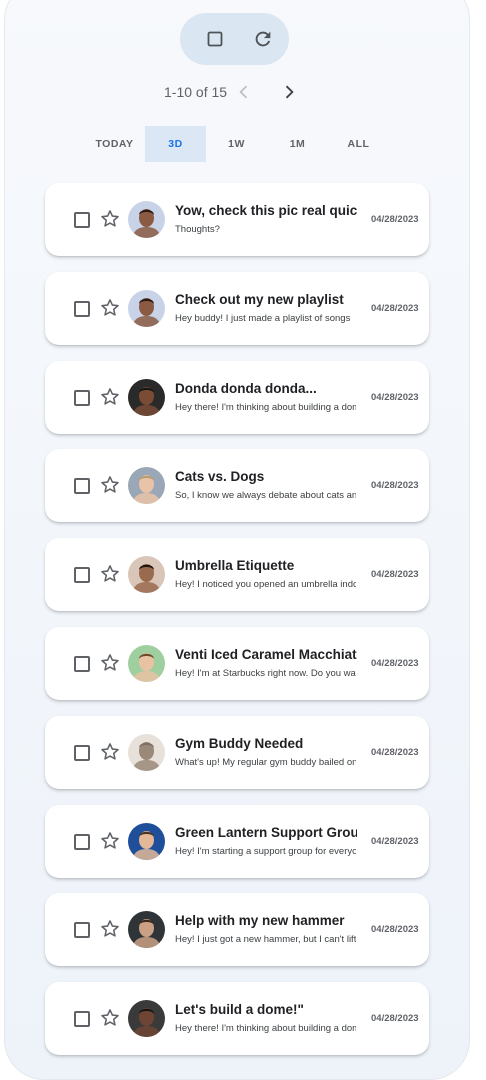  Describe the element at coordinates (266, 743) in the screenshot. I see `email-subject: Gym Buddy Needed` at that location.